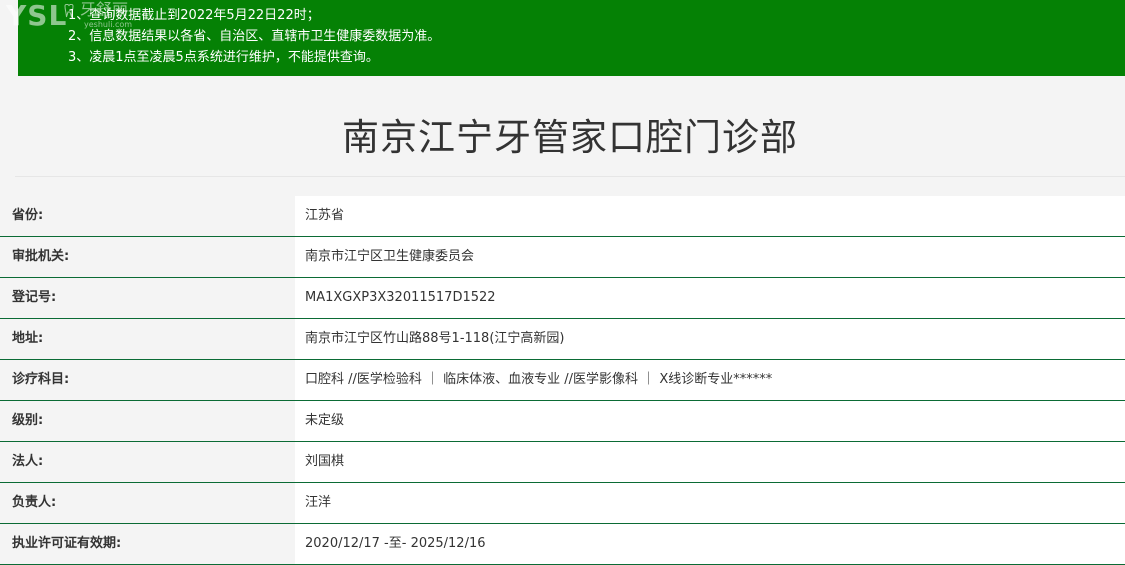 Image resolution: width=1125 pixels, height=565 pixels. I want to click on row-label: 级别:, so click(147, 421).